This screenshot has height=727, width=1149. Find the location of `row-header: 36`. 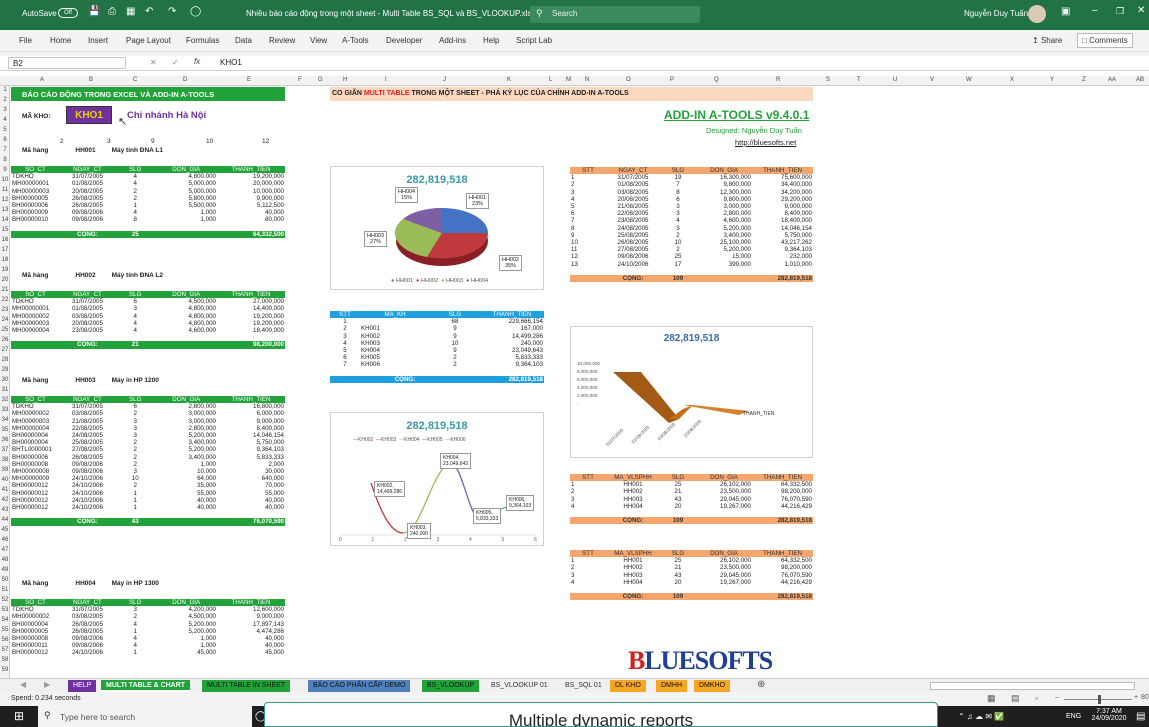

row-header: 36 is located at coordinates (5, 440).